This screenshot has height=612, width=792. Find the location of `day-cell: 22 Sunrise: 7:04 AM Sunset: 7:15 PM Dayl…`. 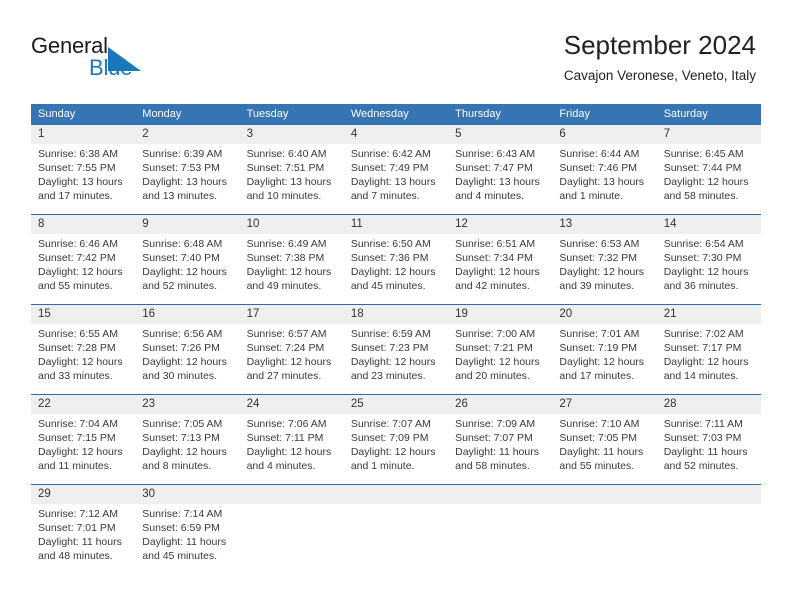

day-cell: 22 Sunrise: 7:04 AM Sunset: 7:15 PM Dayl… is located at coordinates (83, 440).